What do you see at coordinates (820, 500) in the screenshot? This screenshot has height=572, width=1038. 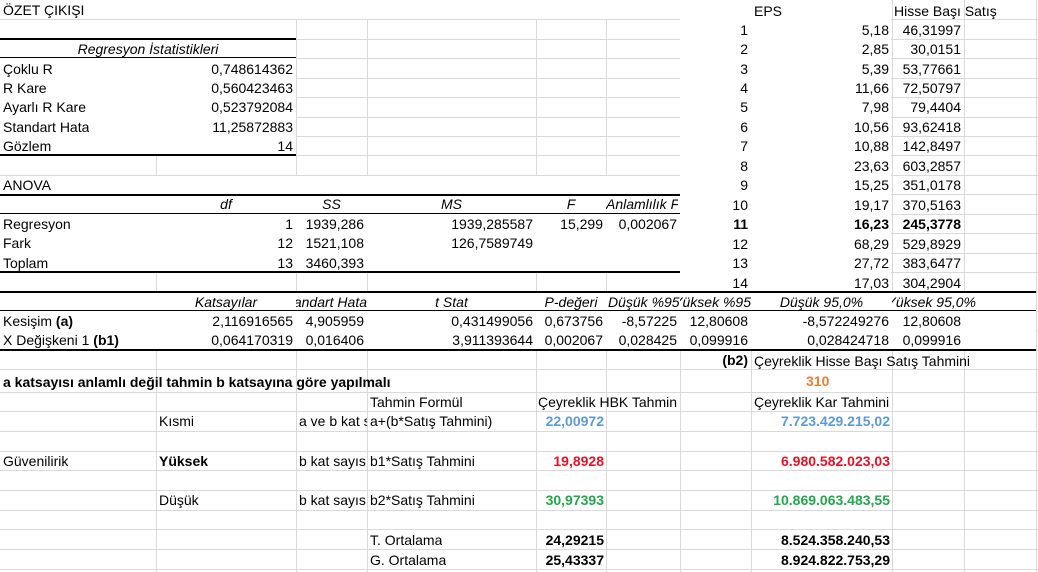 I see `forecast-row-profit: 10.869.063.483,55` at bounding box center [820, 500].